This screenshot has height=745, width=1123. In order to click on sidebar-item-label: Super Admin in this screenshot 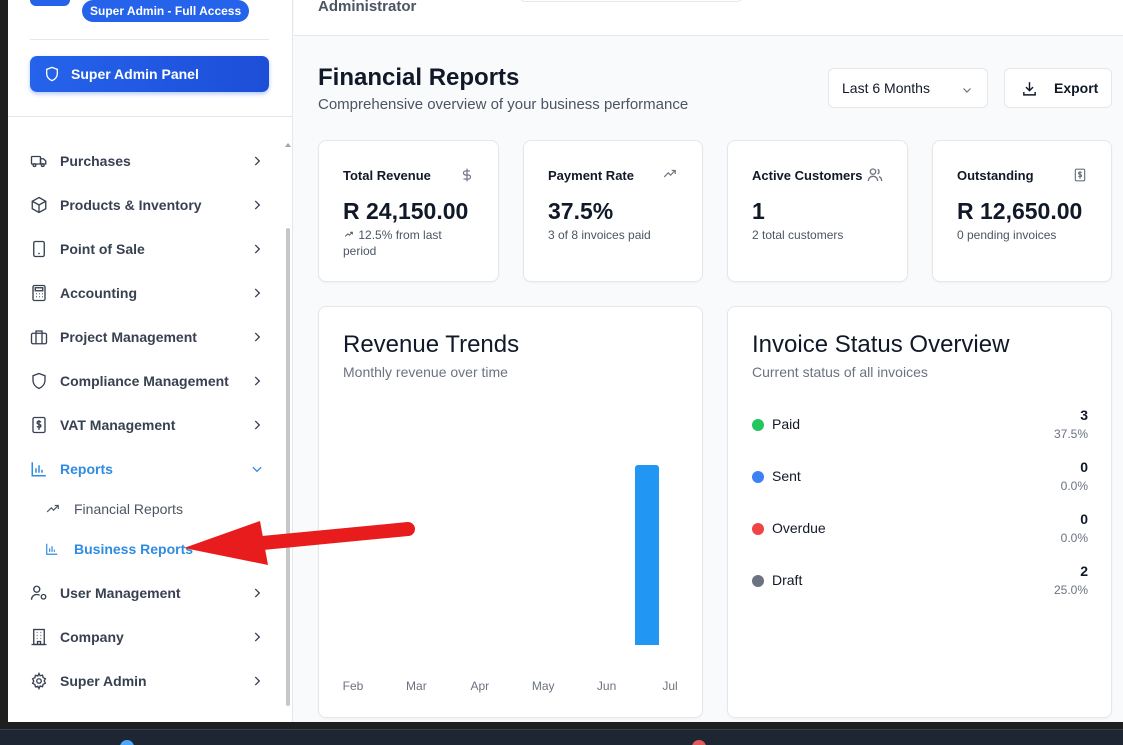, I will do `click(103, 681)`.